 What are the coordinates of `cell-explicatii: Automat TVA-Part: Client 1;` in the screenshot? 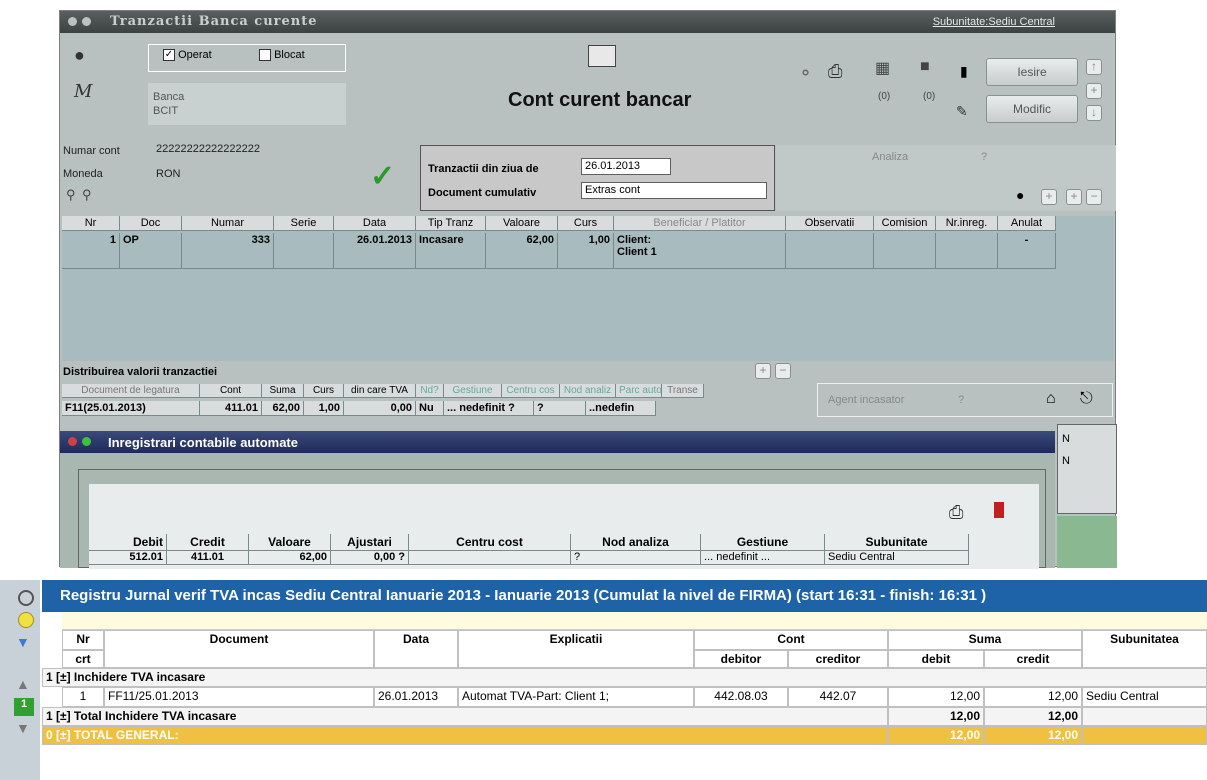 It's located at (576, 697).